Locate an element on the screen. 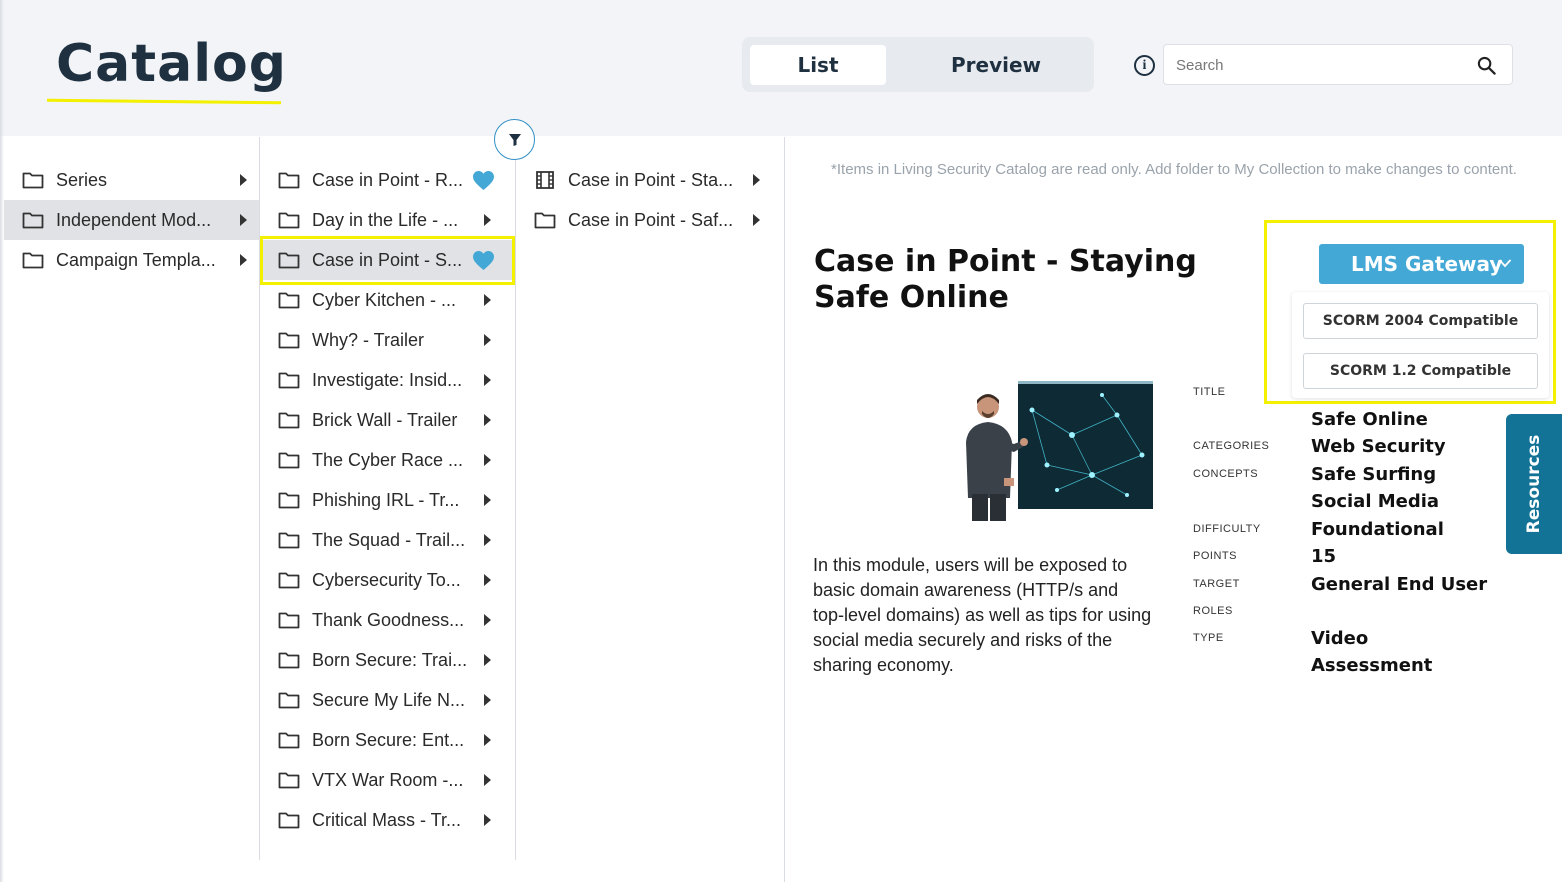 This screenshot has height=882, width=1562. heart-icon is located at coordinates (483, 180).